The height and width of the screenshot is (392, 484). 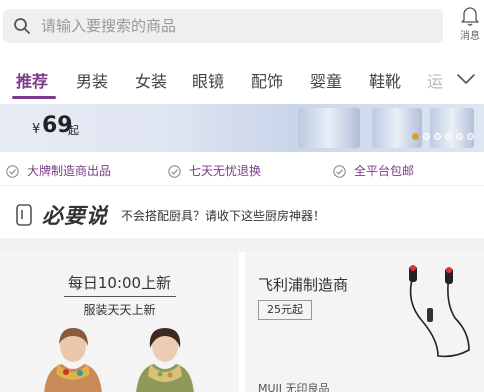 I want to click on must-say-row: 必要说 不会搭配厨具？请收下这些厨房神器！, so click(x=242, y=214).